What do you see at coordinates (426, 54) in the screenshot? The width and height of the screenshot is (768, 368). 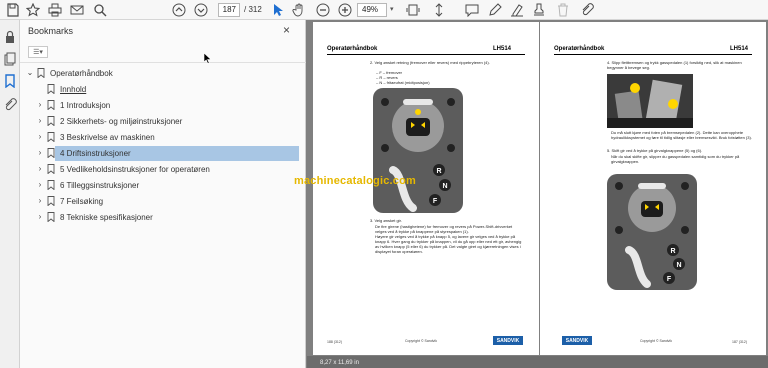 I see `header-rule` at bounding box center [426, 54].